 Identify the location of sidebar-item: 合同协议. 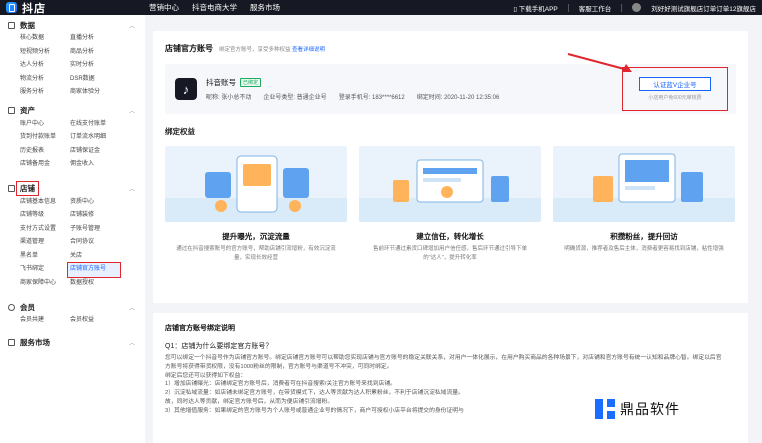
(95, 243).